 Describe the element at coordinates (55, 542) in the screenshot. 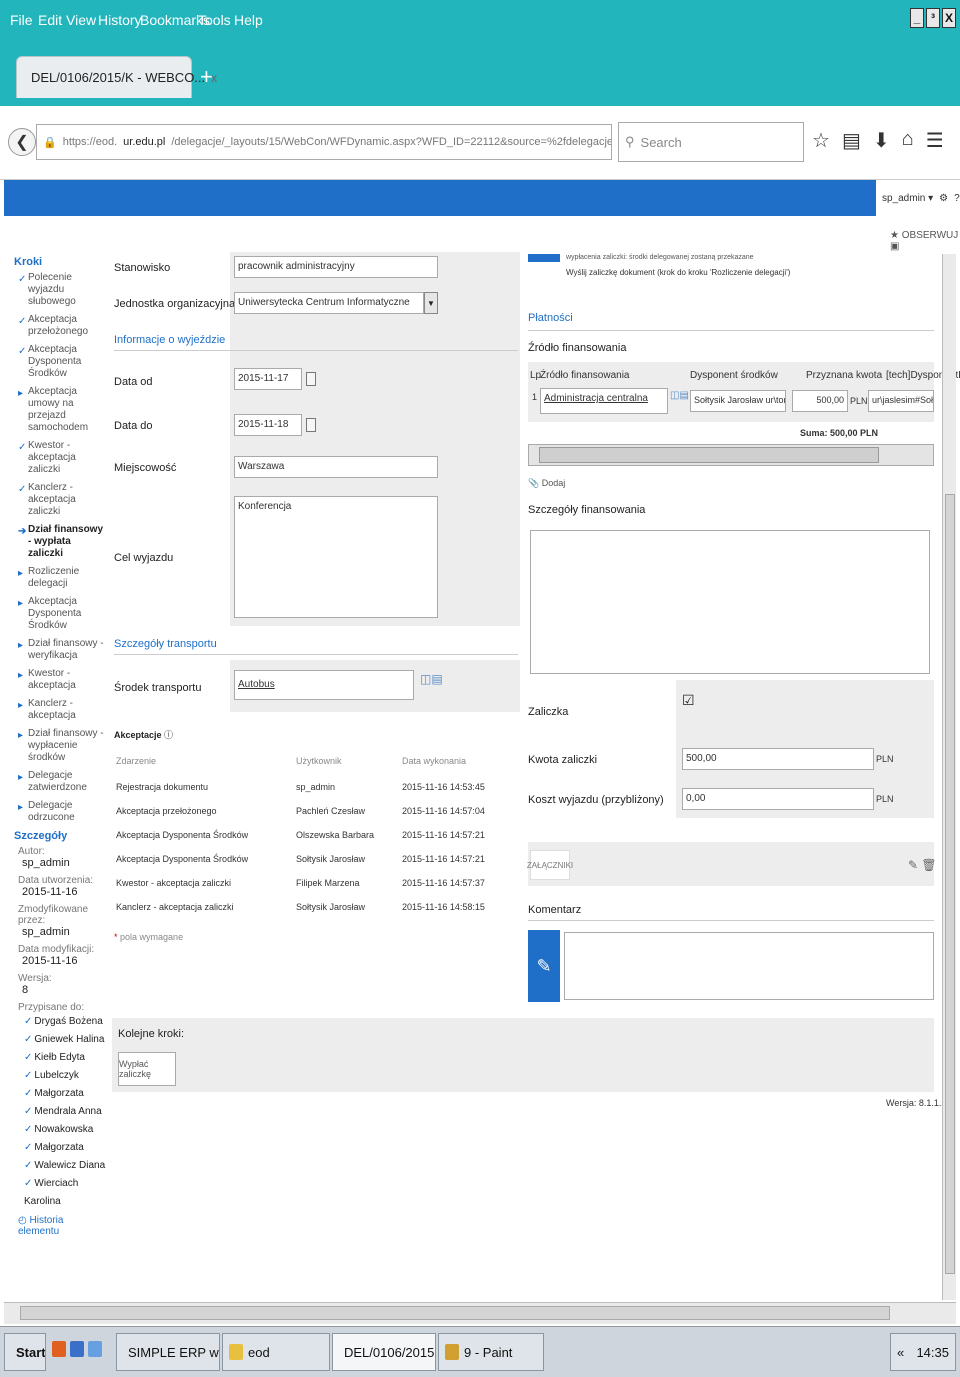

I see `step-item: ➔ Dział finansowy - wypłata zaliczki` at that location.